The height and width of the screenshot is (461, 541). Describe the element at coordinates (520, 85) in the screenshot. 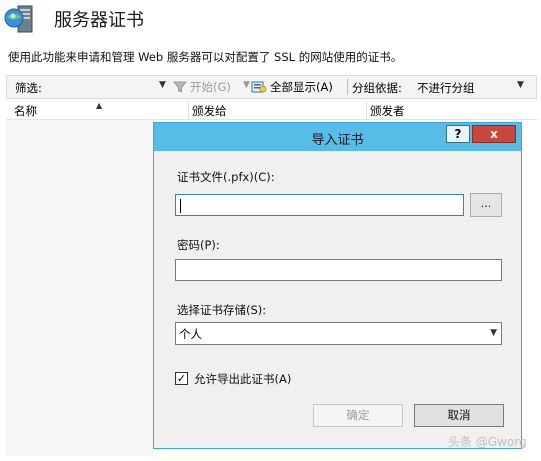

I see `group-by-dropdown-arrow-icon: ▼` at that location.